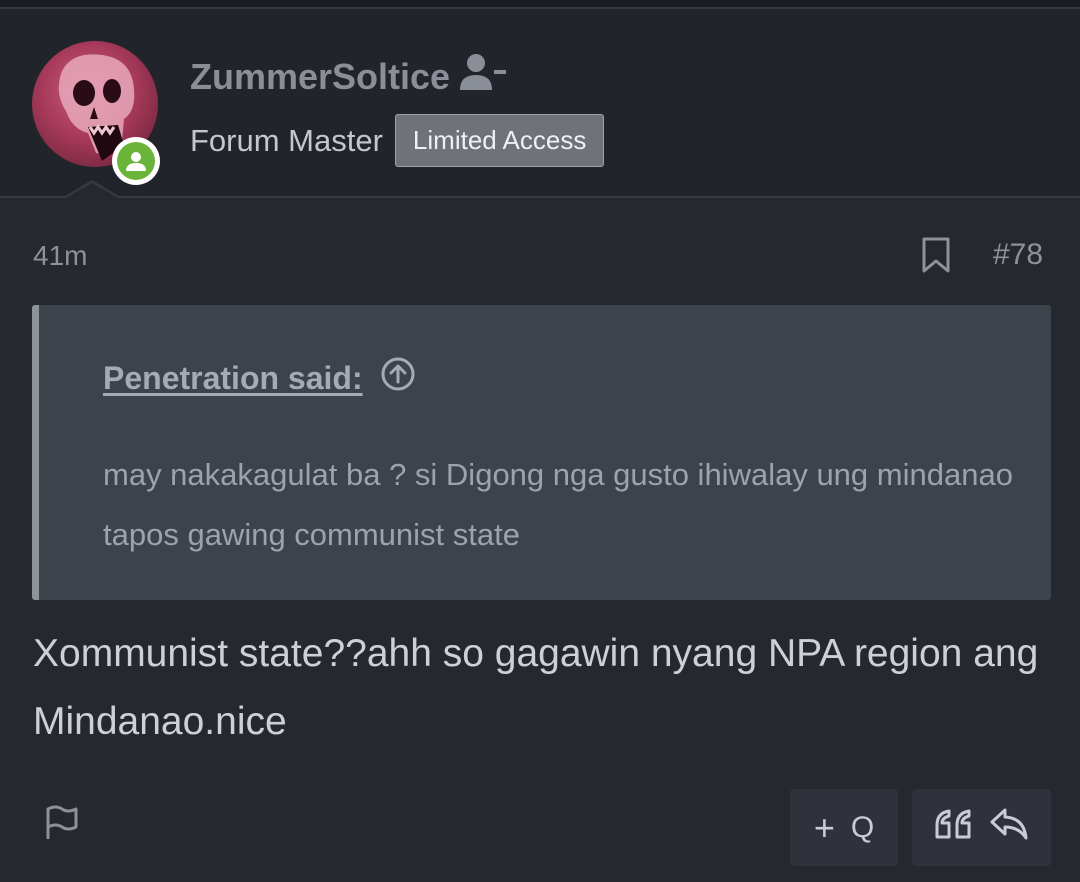 Image resolution: width=1080 pixels, height=882 pixels. What do you see at coordinates (96, 113) in the screenshot?
I see `avatar` at bounding box center [96, 113].